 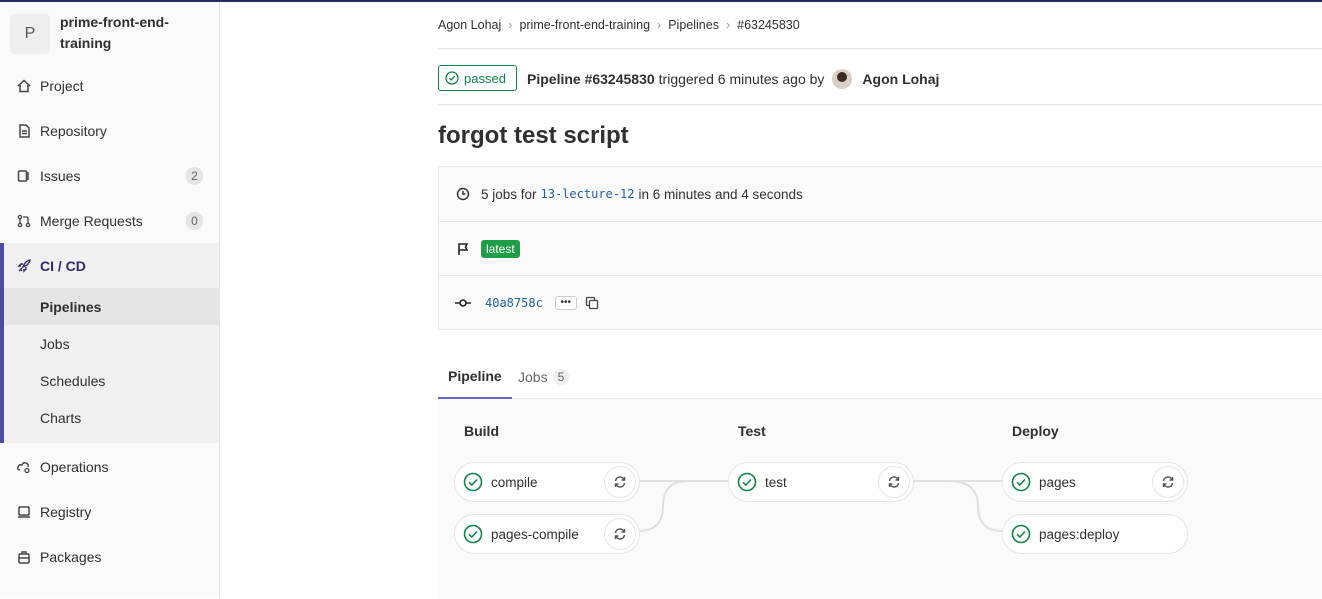 I want to click on sidebar-item-merge-requests: Merge Requests 0, so click(x=109, y=220).